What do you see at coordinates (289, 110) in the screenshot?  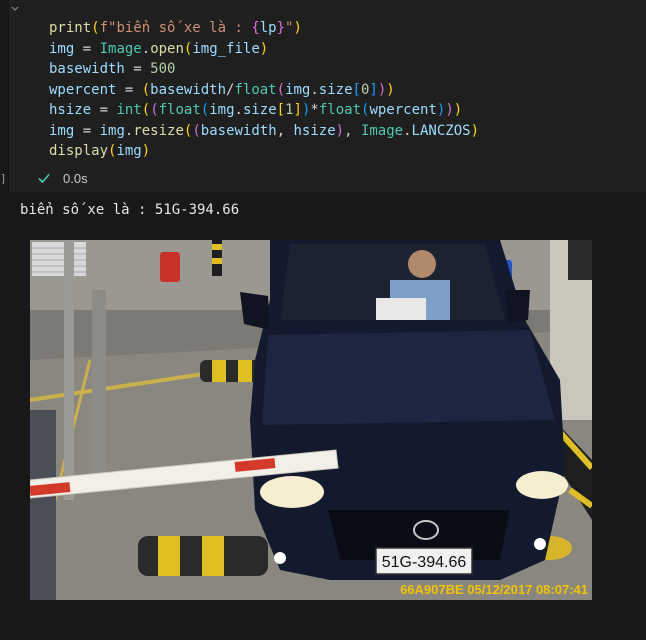 I see `code-token: 1` at bounding box center [289, 110].